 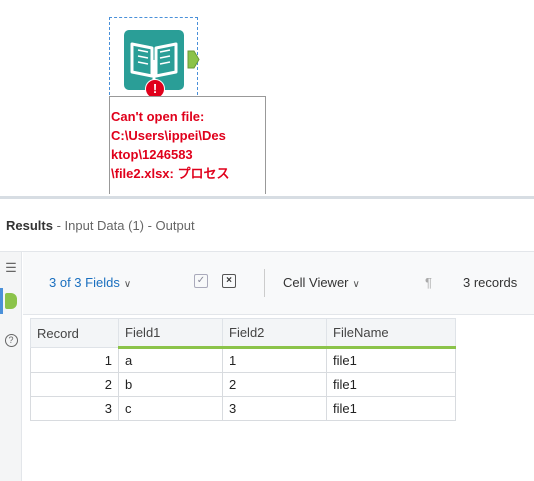 What do you see at coordinates (158, 116) in the screenshot?
I see `error-line: Can't open file:` at bounding box center [158, 116].